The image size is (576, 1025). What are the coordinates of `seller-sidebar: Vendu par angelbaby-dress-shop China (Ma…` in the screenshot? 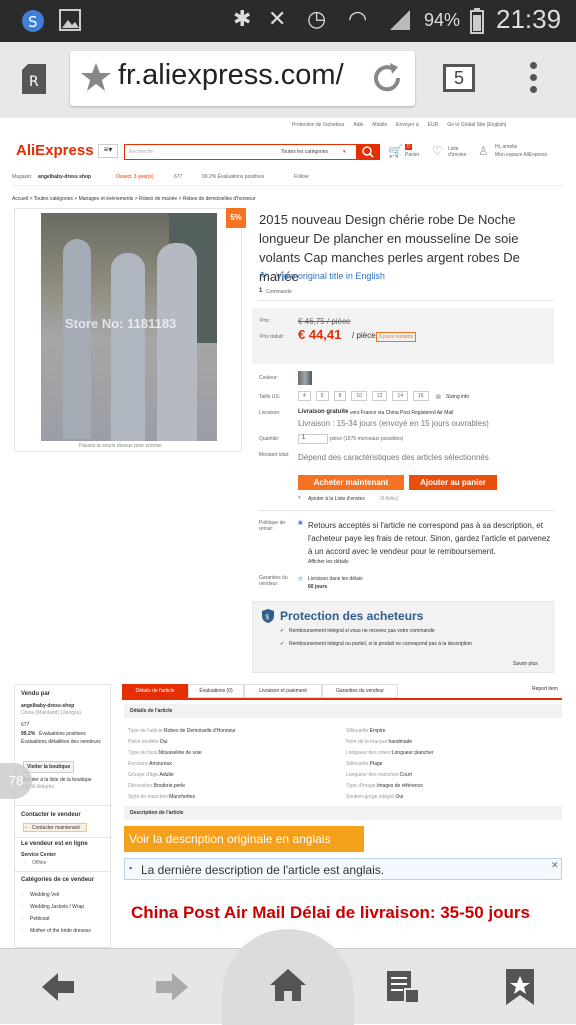 It's located at (62, 816).